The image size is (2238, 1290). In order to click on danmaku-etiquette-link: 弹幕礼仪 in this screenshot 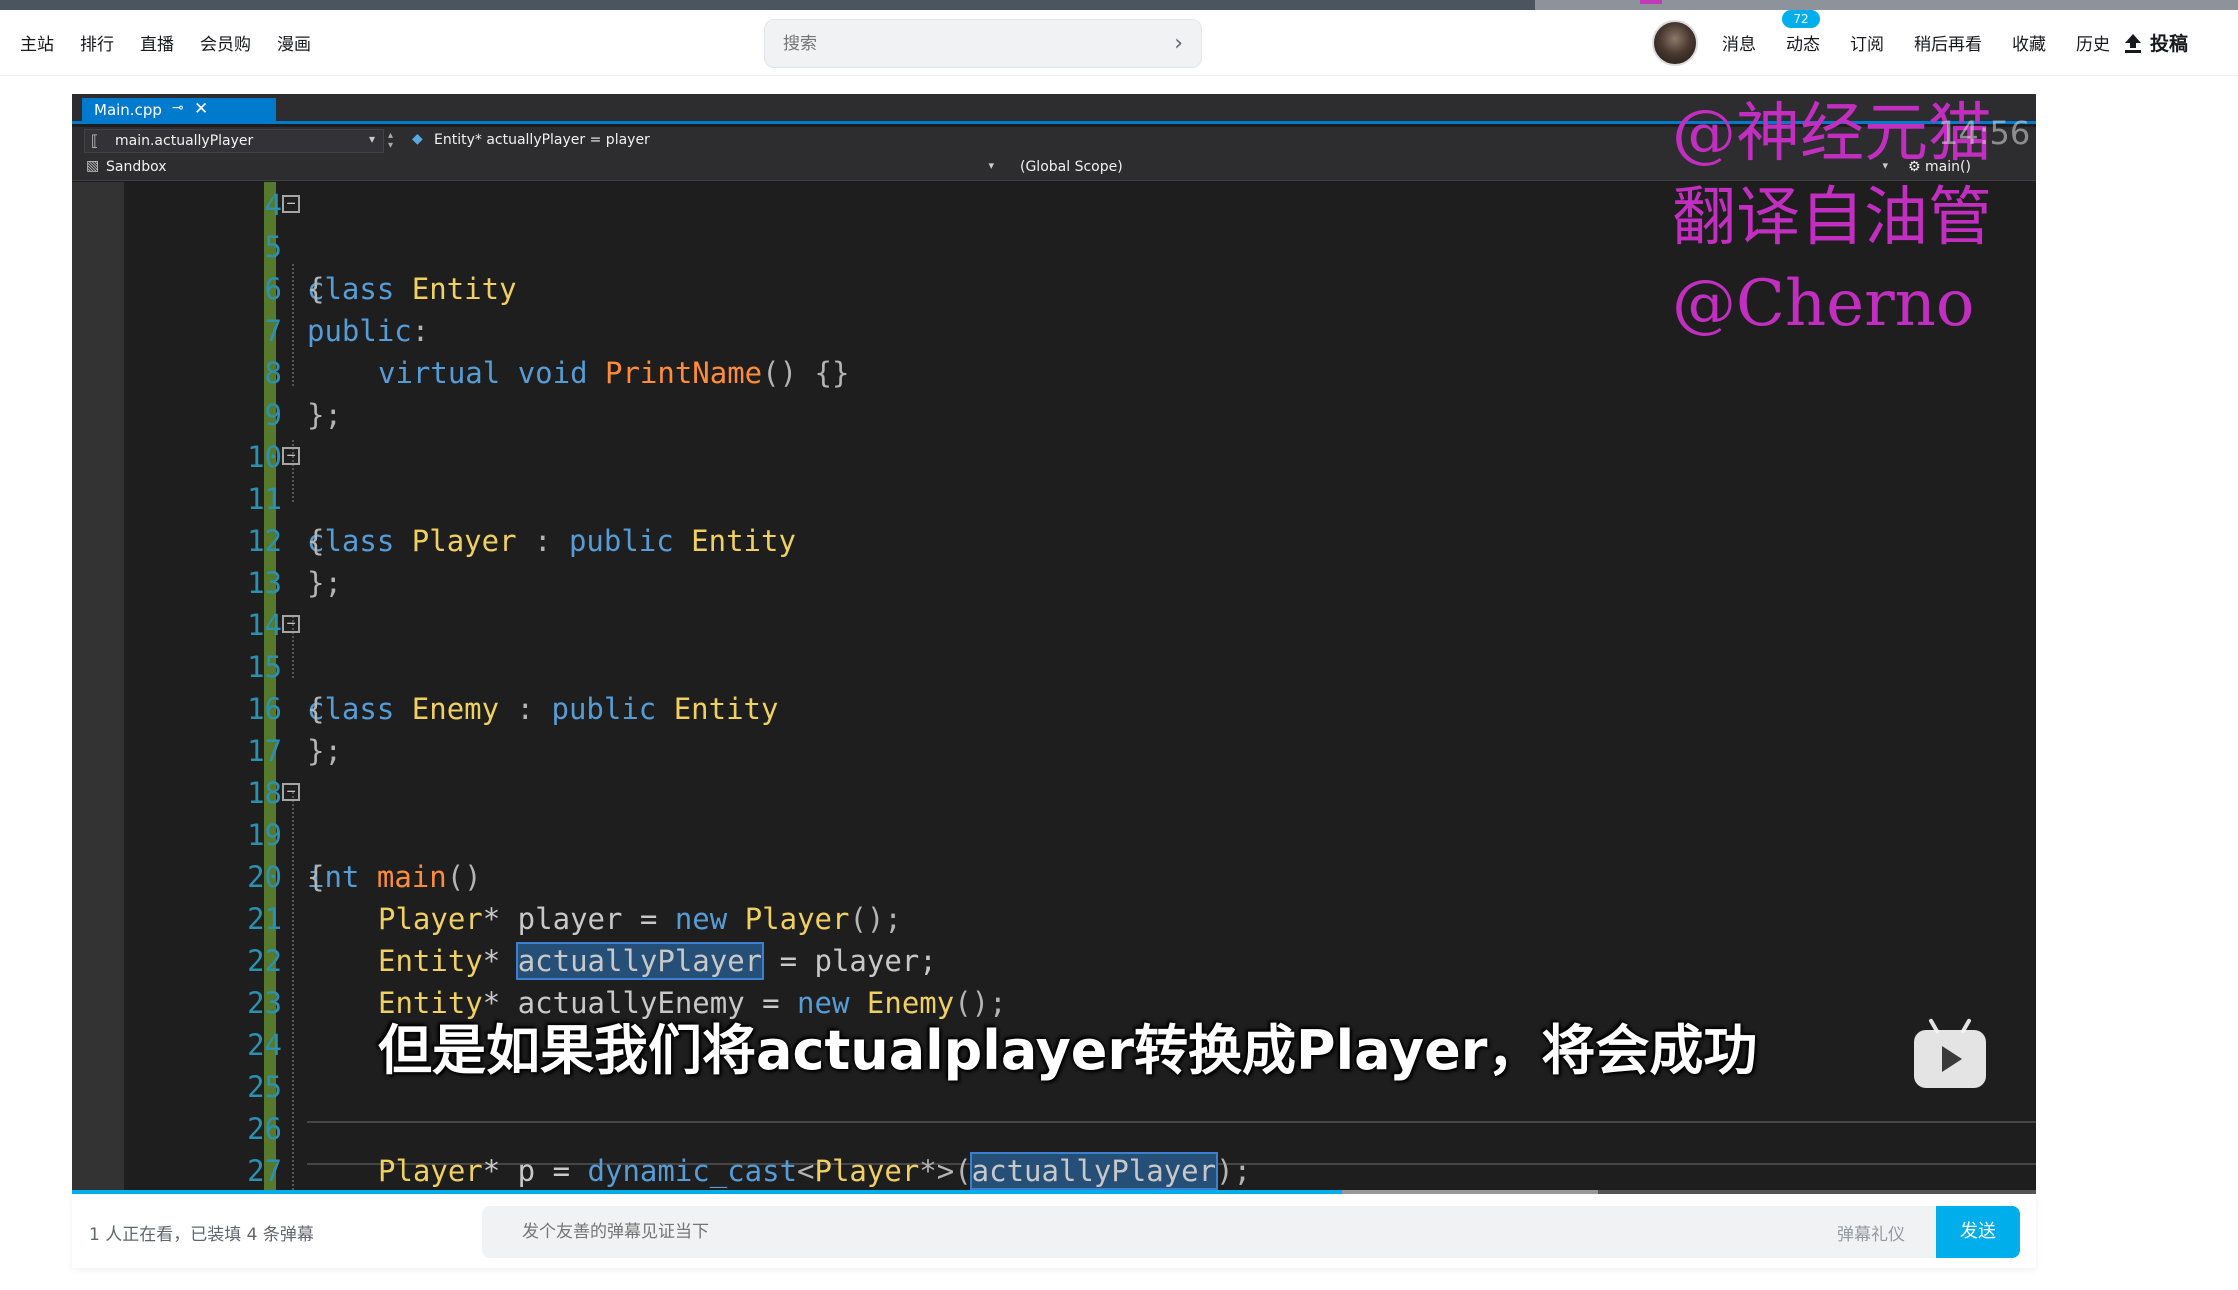, I will do `click(1871, 1232)`.